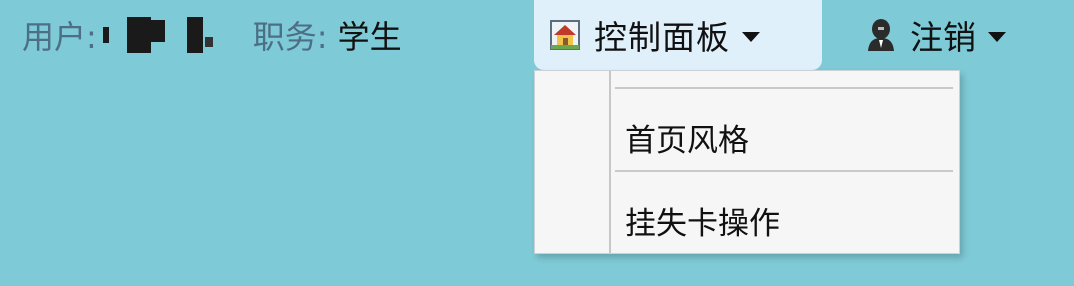  Describe the element at coordinates (943, 37) in the screenshot. I see `logout-label: 注销` at that location.